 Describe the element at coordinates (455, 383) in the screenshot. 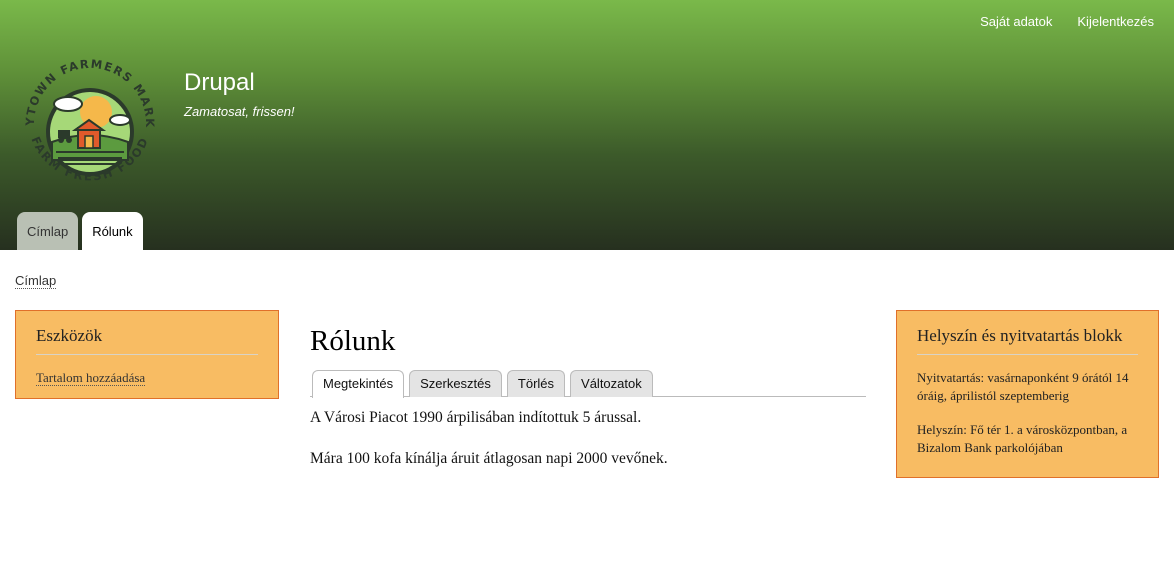

I see `tab-edit: Szerkesztés` at that location.